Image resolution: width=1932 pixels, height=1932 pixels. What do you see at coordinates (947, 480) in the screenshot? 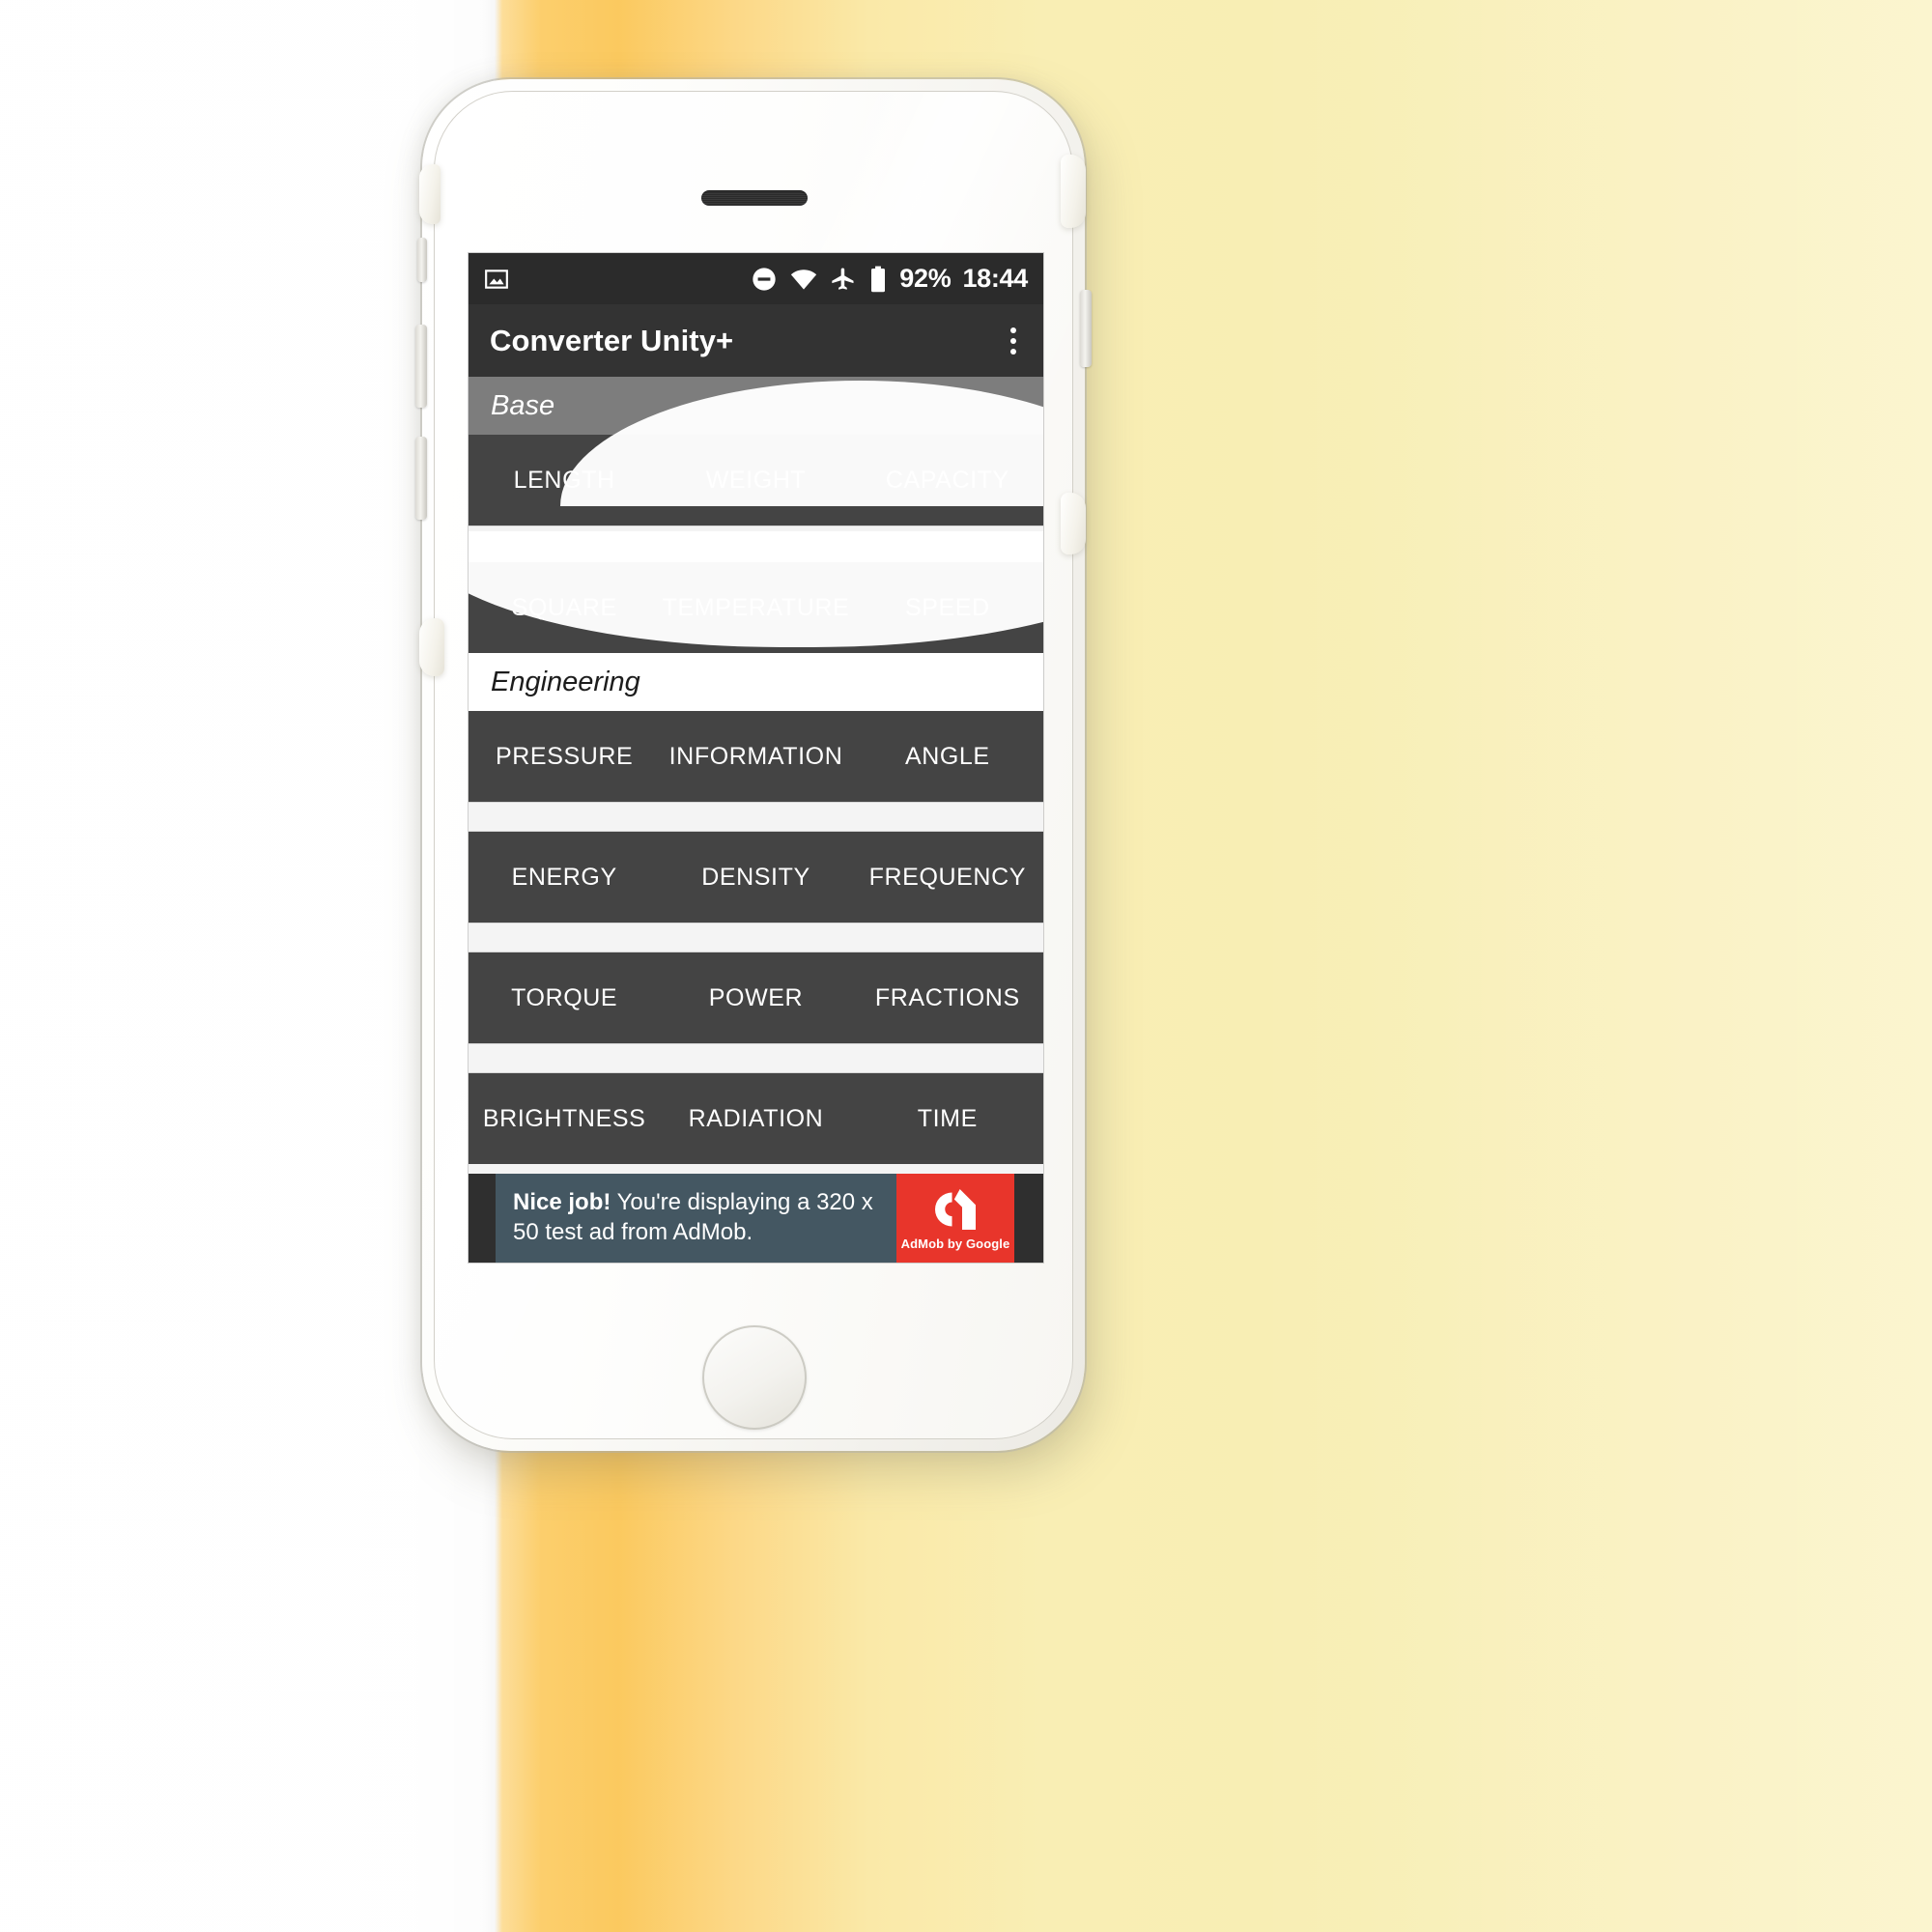
I see `category-button-capacity: CAPACITY` at bounding box center [947, 480].